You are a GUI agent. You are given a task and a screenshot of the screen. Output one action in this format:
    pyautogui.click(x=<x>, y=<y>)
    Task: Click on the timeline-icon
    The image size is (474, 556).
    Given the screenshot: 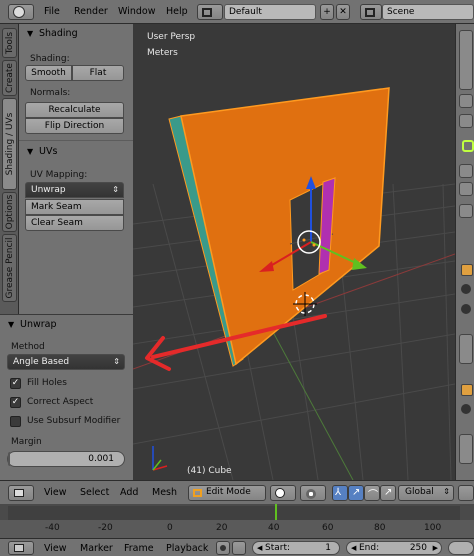 What is the action you would take?
    pyautogui.click(x=19, y=548)
    